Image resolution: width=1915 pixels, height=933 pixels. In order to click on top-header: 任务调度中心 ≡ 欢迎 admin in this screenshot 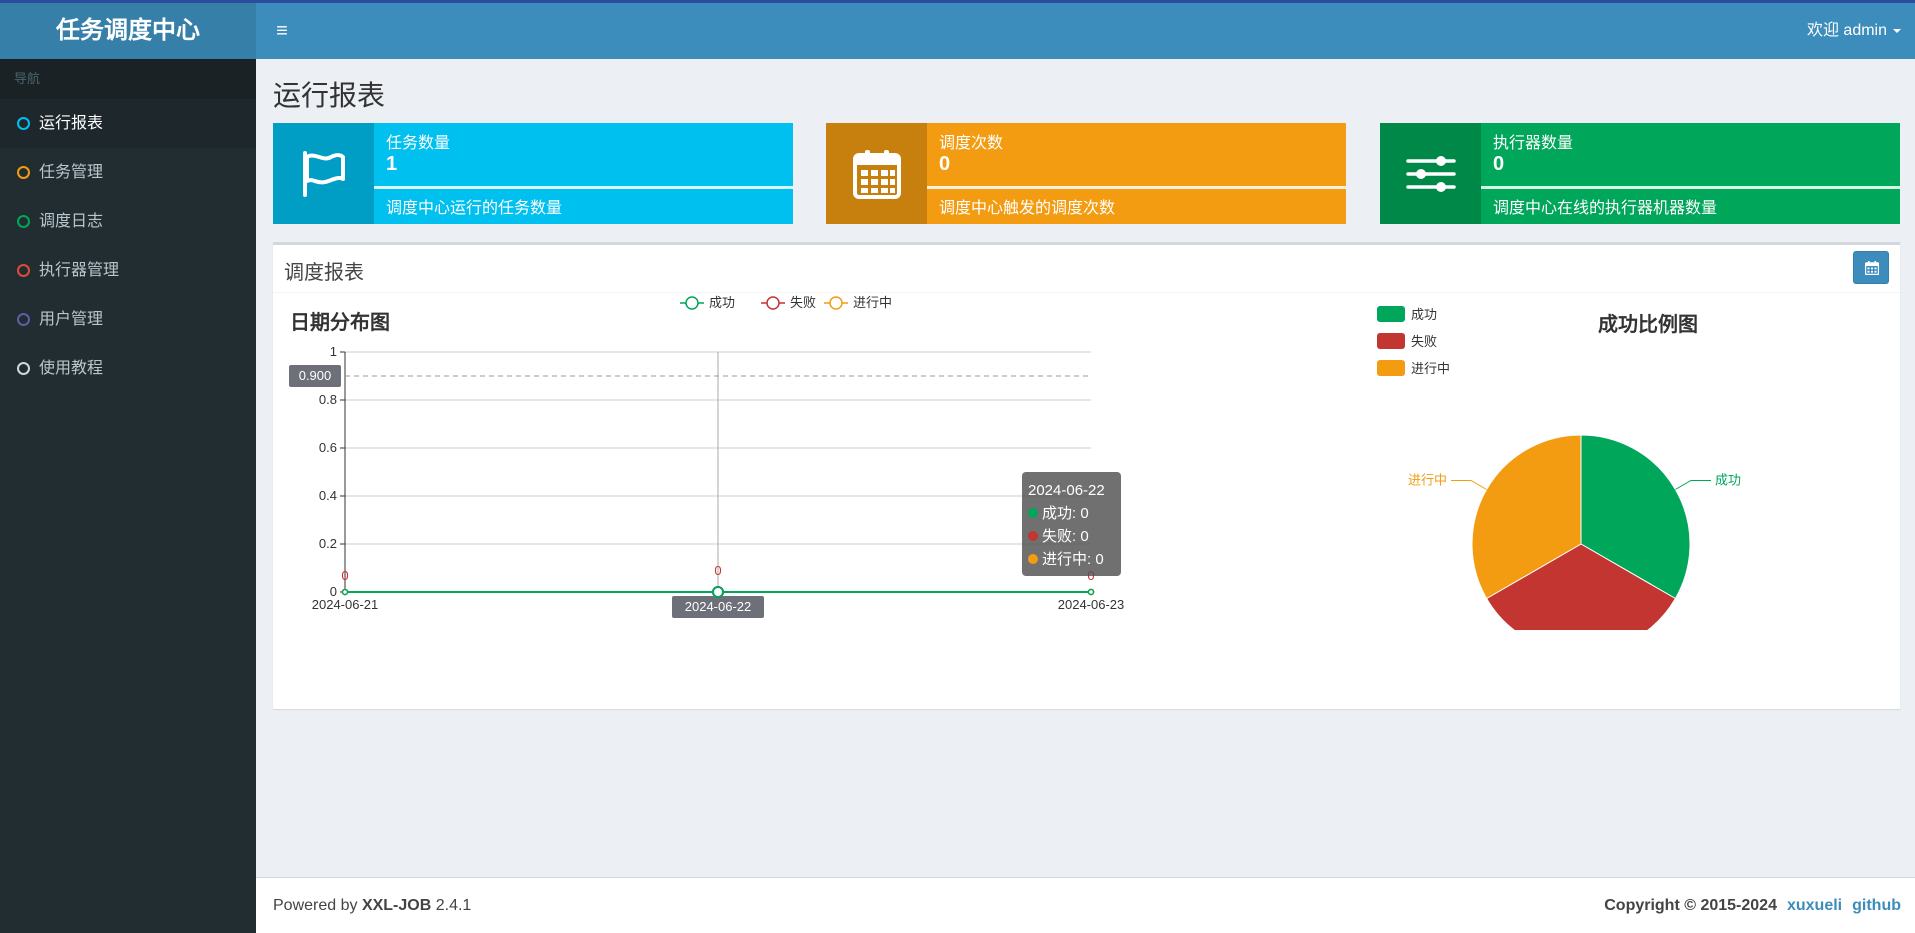, I will do `click(957, 29)`.